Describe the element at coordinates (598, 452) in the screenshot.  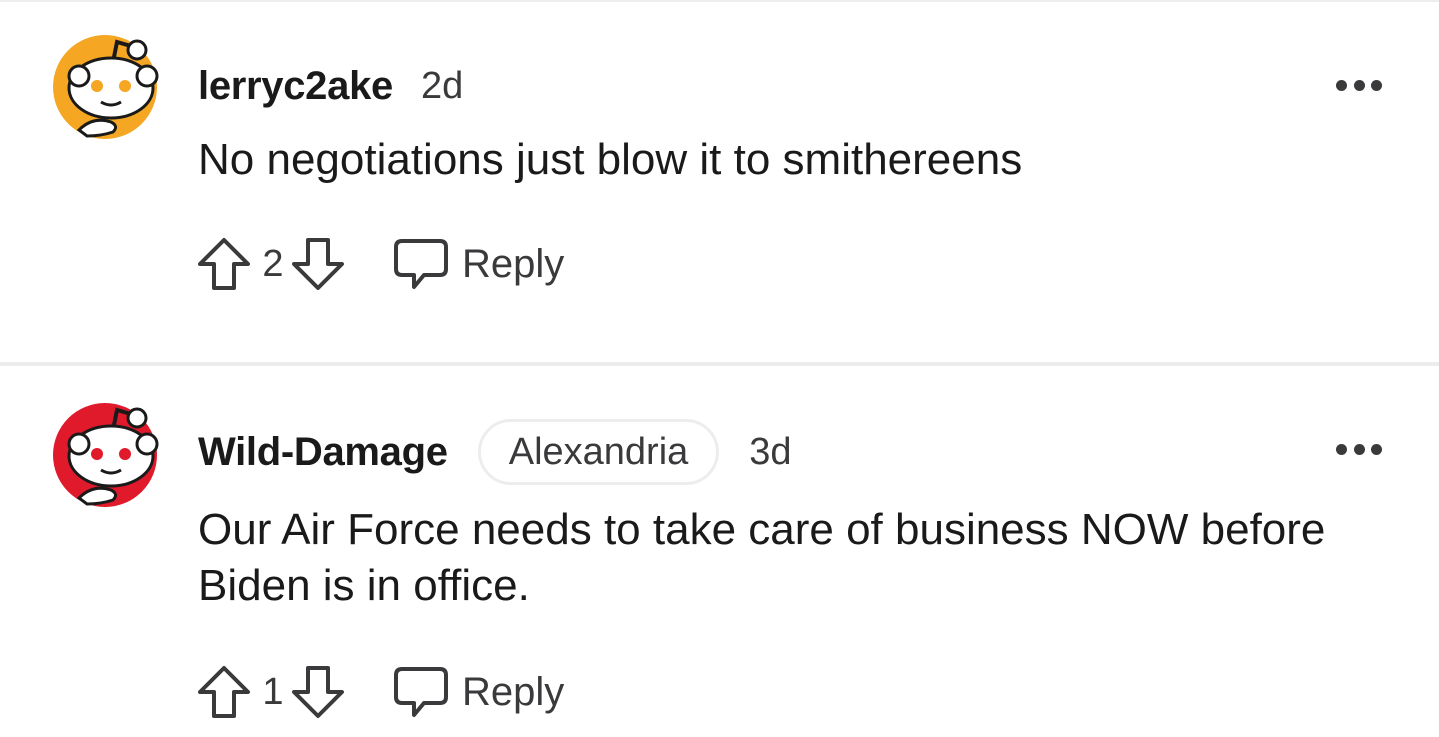
I see `user-flair: Alexandria` at that location.